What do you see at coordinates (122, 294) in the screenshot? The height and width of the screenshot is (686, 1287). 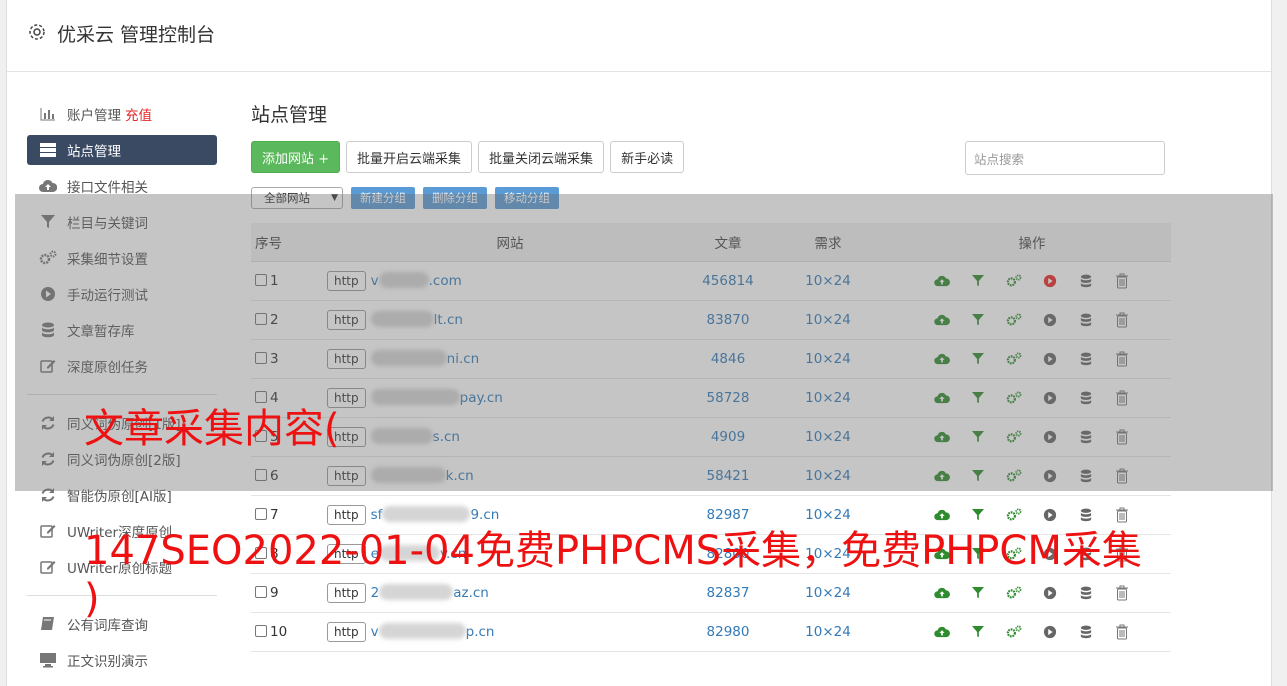 I see `sidebar-item-a5: 手动运行测试` at bounding box center [122, 294].